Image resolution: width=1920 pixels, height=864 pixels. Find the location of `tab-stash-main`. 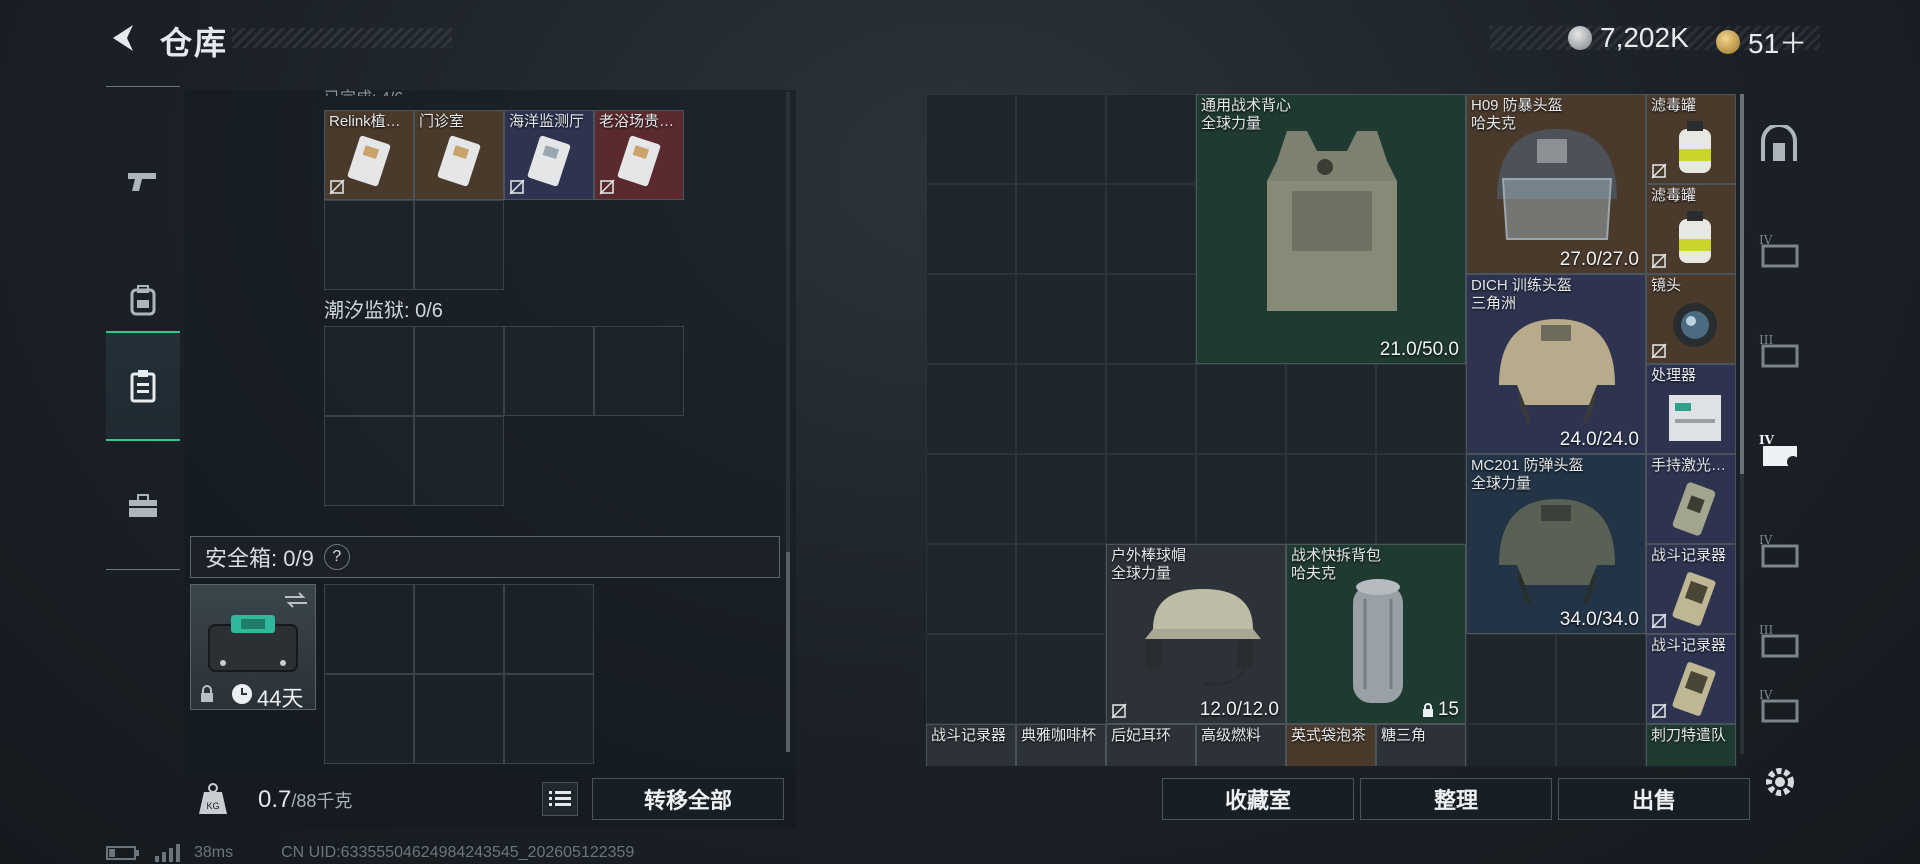

tab-stash-main is located at coordinates (1779, 145).